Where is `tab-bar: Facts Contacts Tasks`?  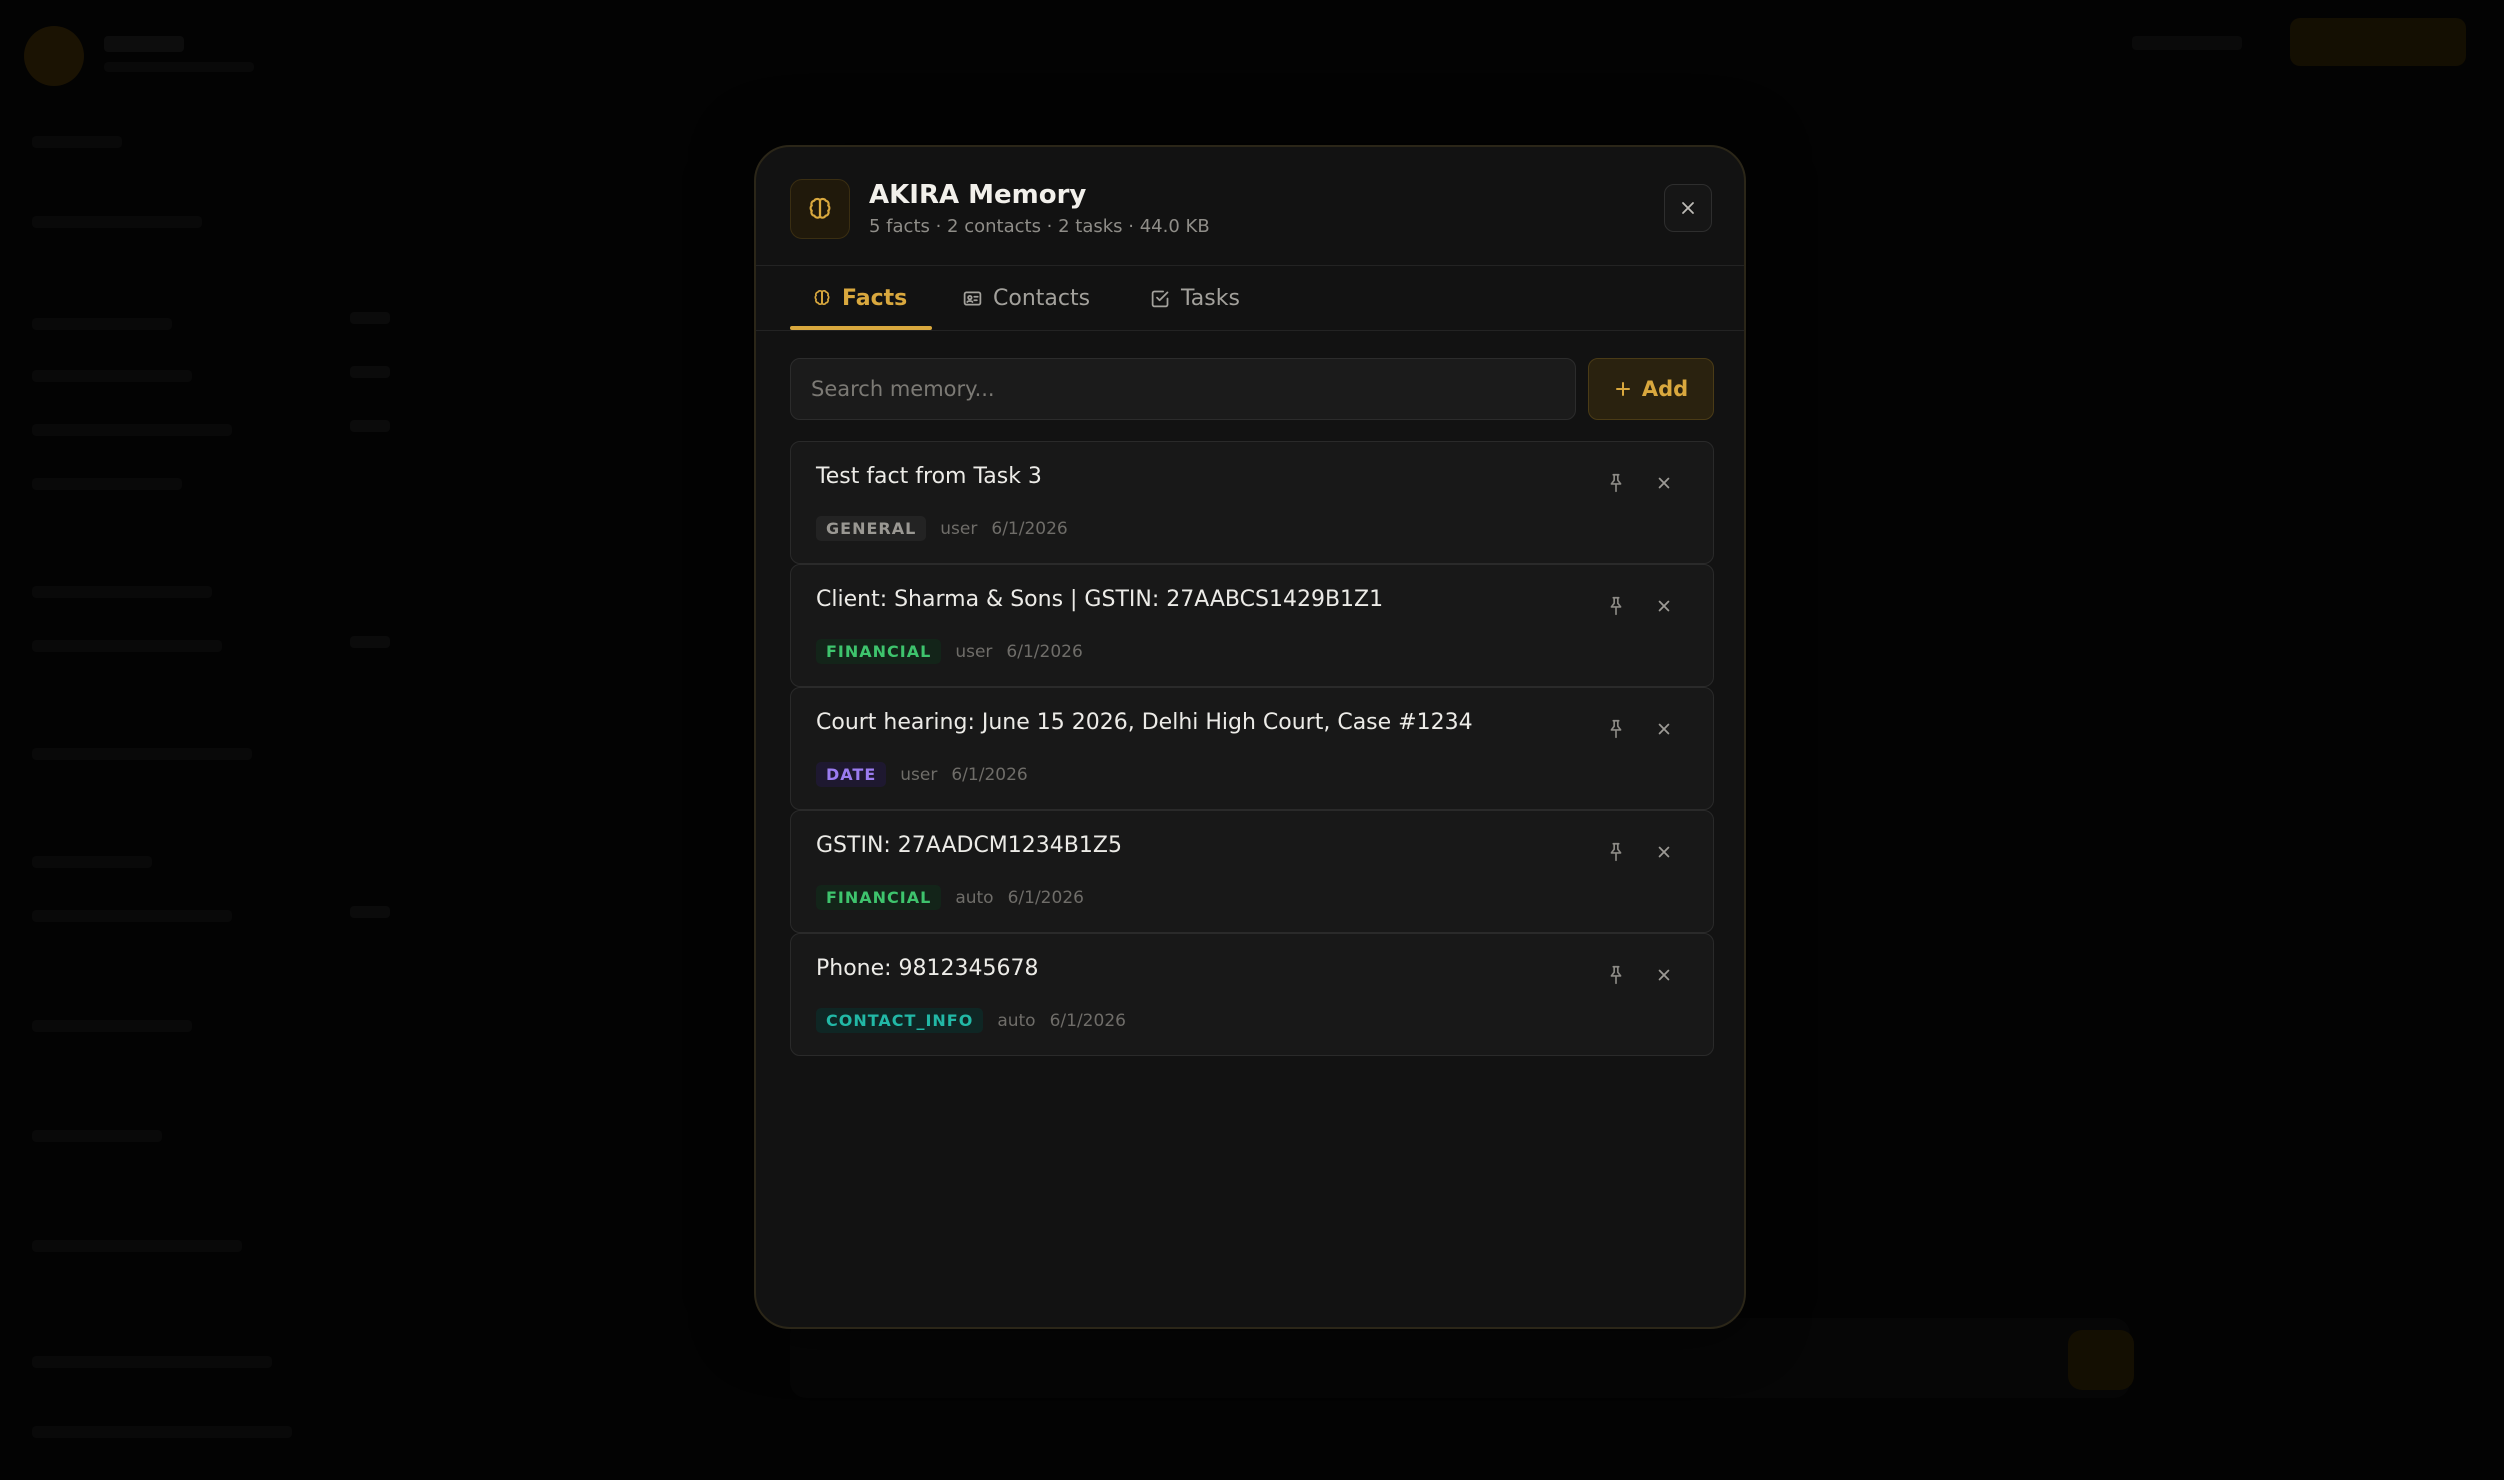 tab-bar: Facts Contacts Tasks is located at coordinates (1250, 298).